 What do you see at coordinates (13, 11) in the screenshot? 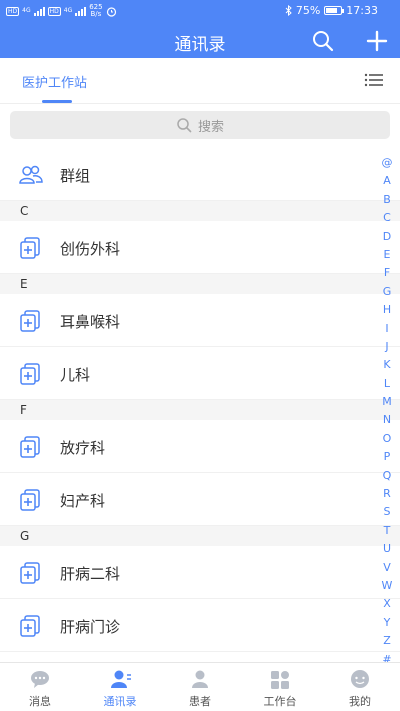
I see `hd-badge-1: HD` at bounding box center [13, 11].